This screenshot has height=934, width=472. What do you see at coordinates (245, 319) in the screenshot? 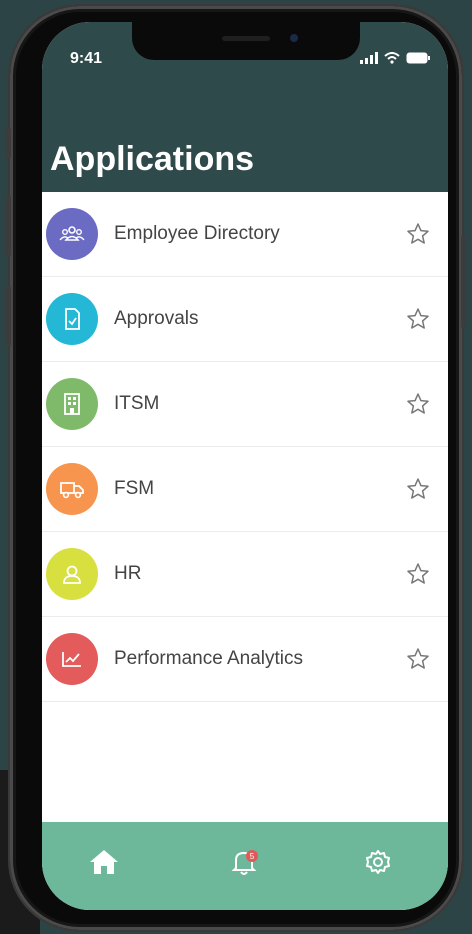
I see `list-item-approvals: Approvals` at bounding box center [245, 319].